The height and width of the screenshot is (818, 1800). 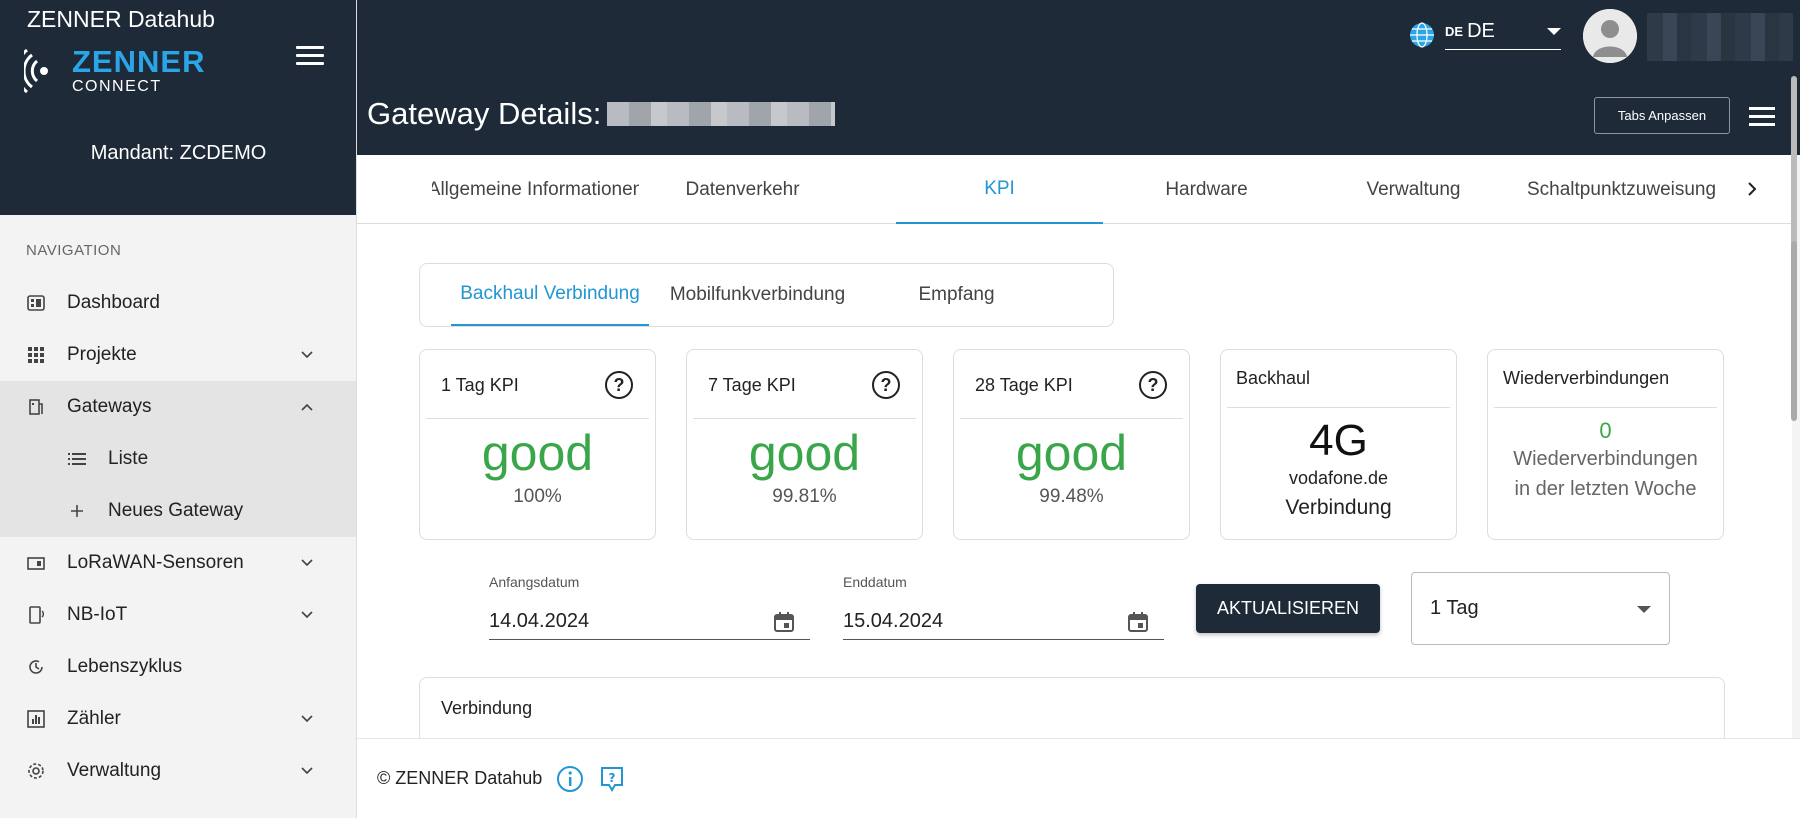 I want to click on scrollbar-thumb, so click(x=1794, y=331).